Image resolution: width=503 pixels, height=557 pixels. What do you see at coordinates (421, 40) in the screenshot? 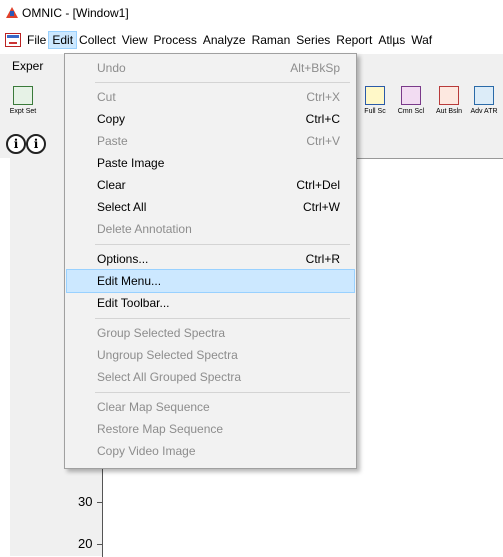
I see `menu-waf: Waf` at bounding box center [421, 40].